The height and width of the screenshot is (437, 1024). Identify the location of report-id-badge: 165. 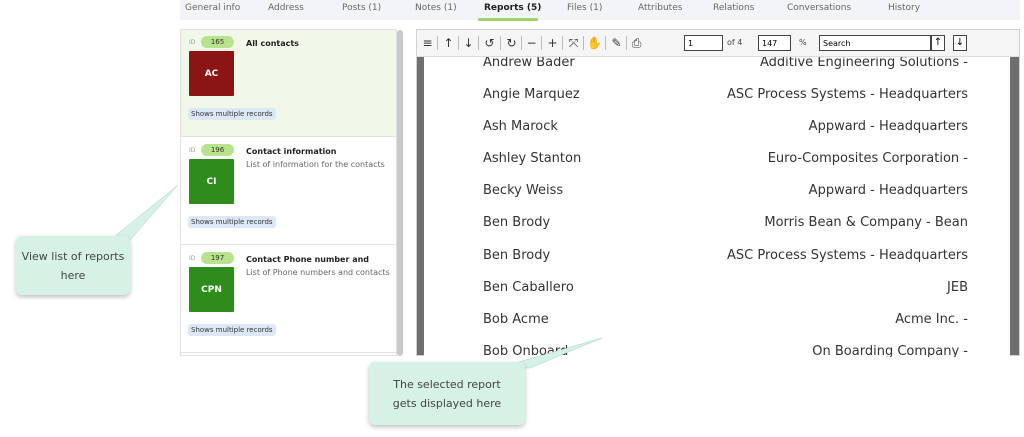
(217, 42).